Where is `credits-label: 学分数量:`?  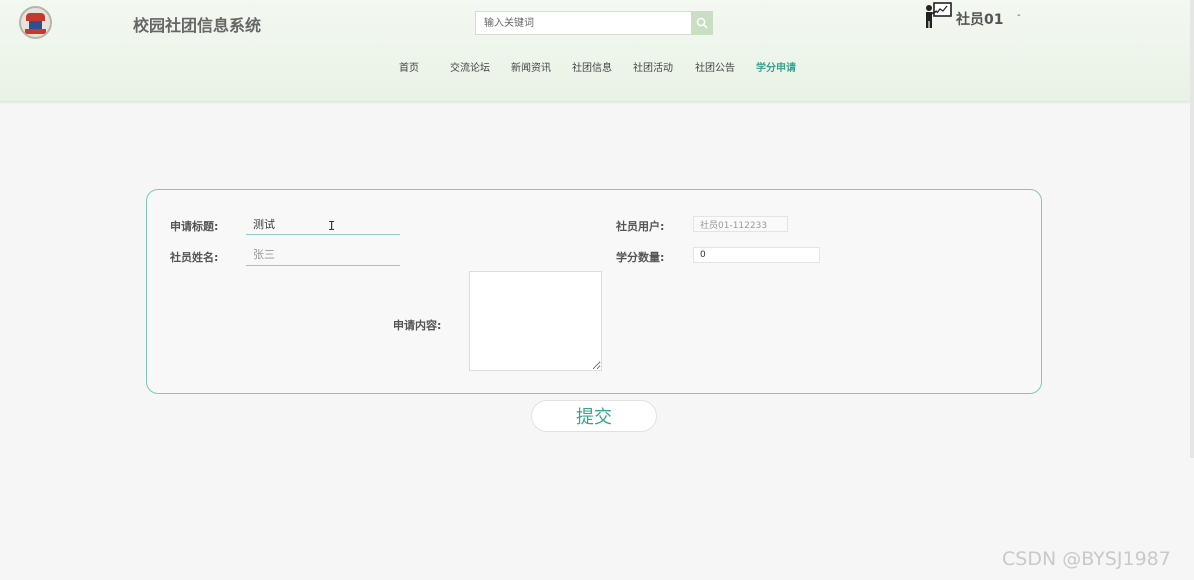 credits-label: 学分数量: is located at coordinates (640, 257).